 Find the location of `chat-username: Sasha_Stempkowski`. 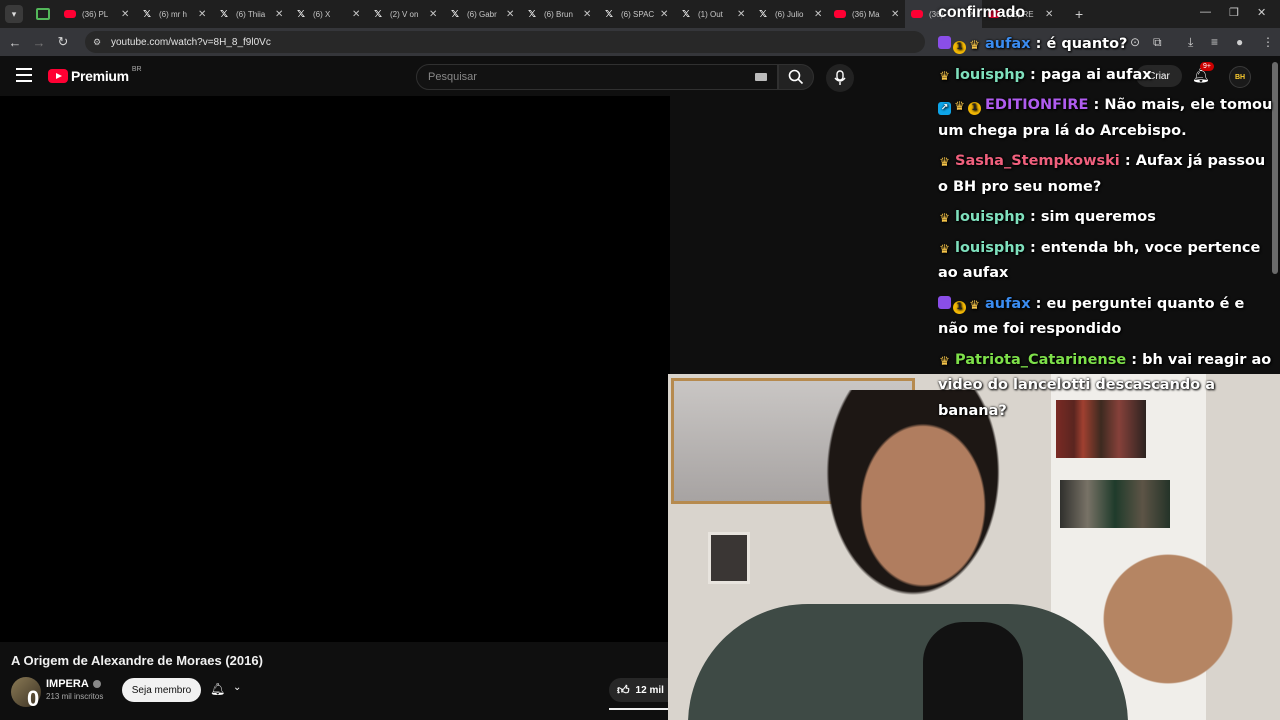

chat-username: Sasha_Stempkowski is located at coordinates (1037, 161).